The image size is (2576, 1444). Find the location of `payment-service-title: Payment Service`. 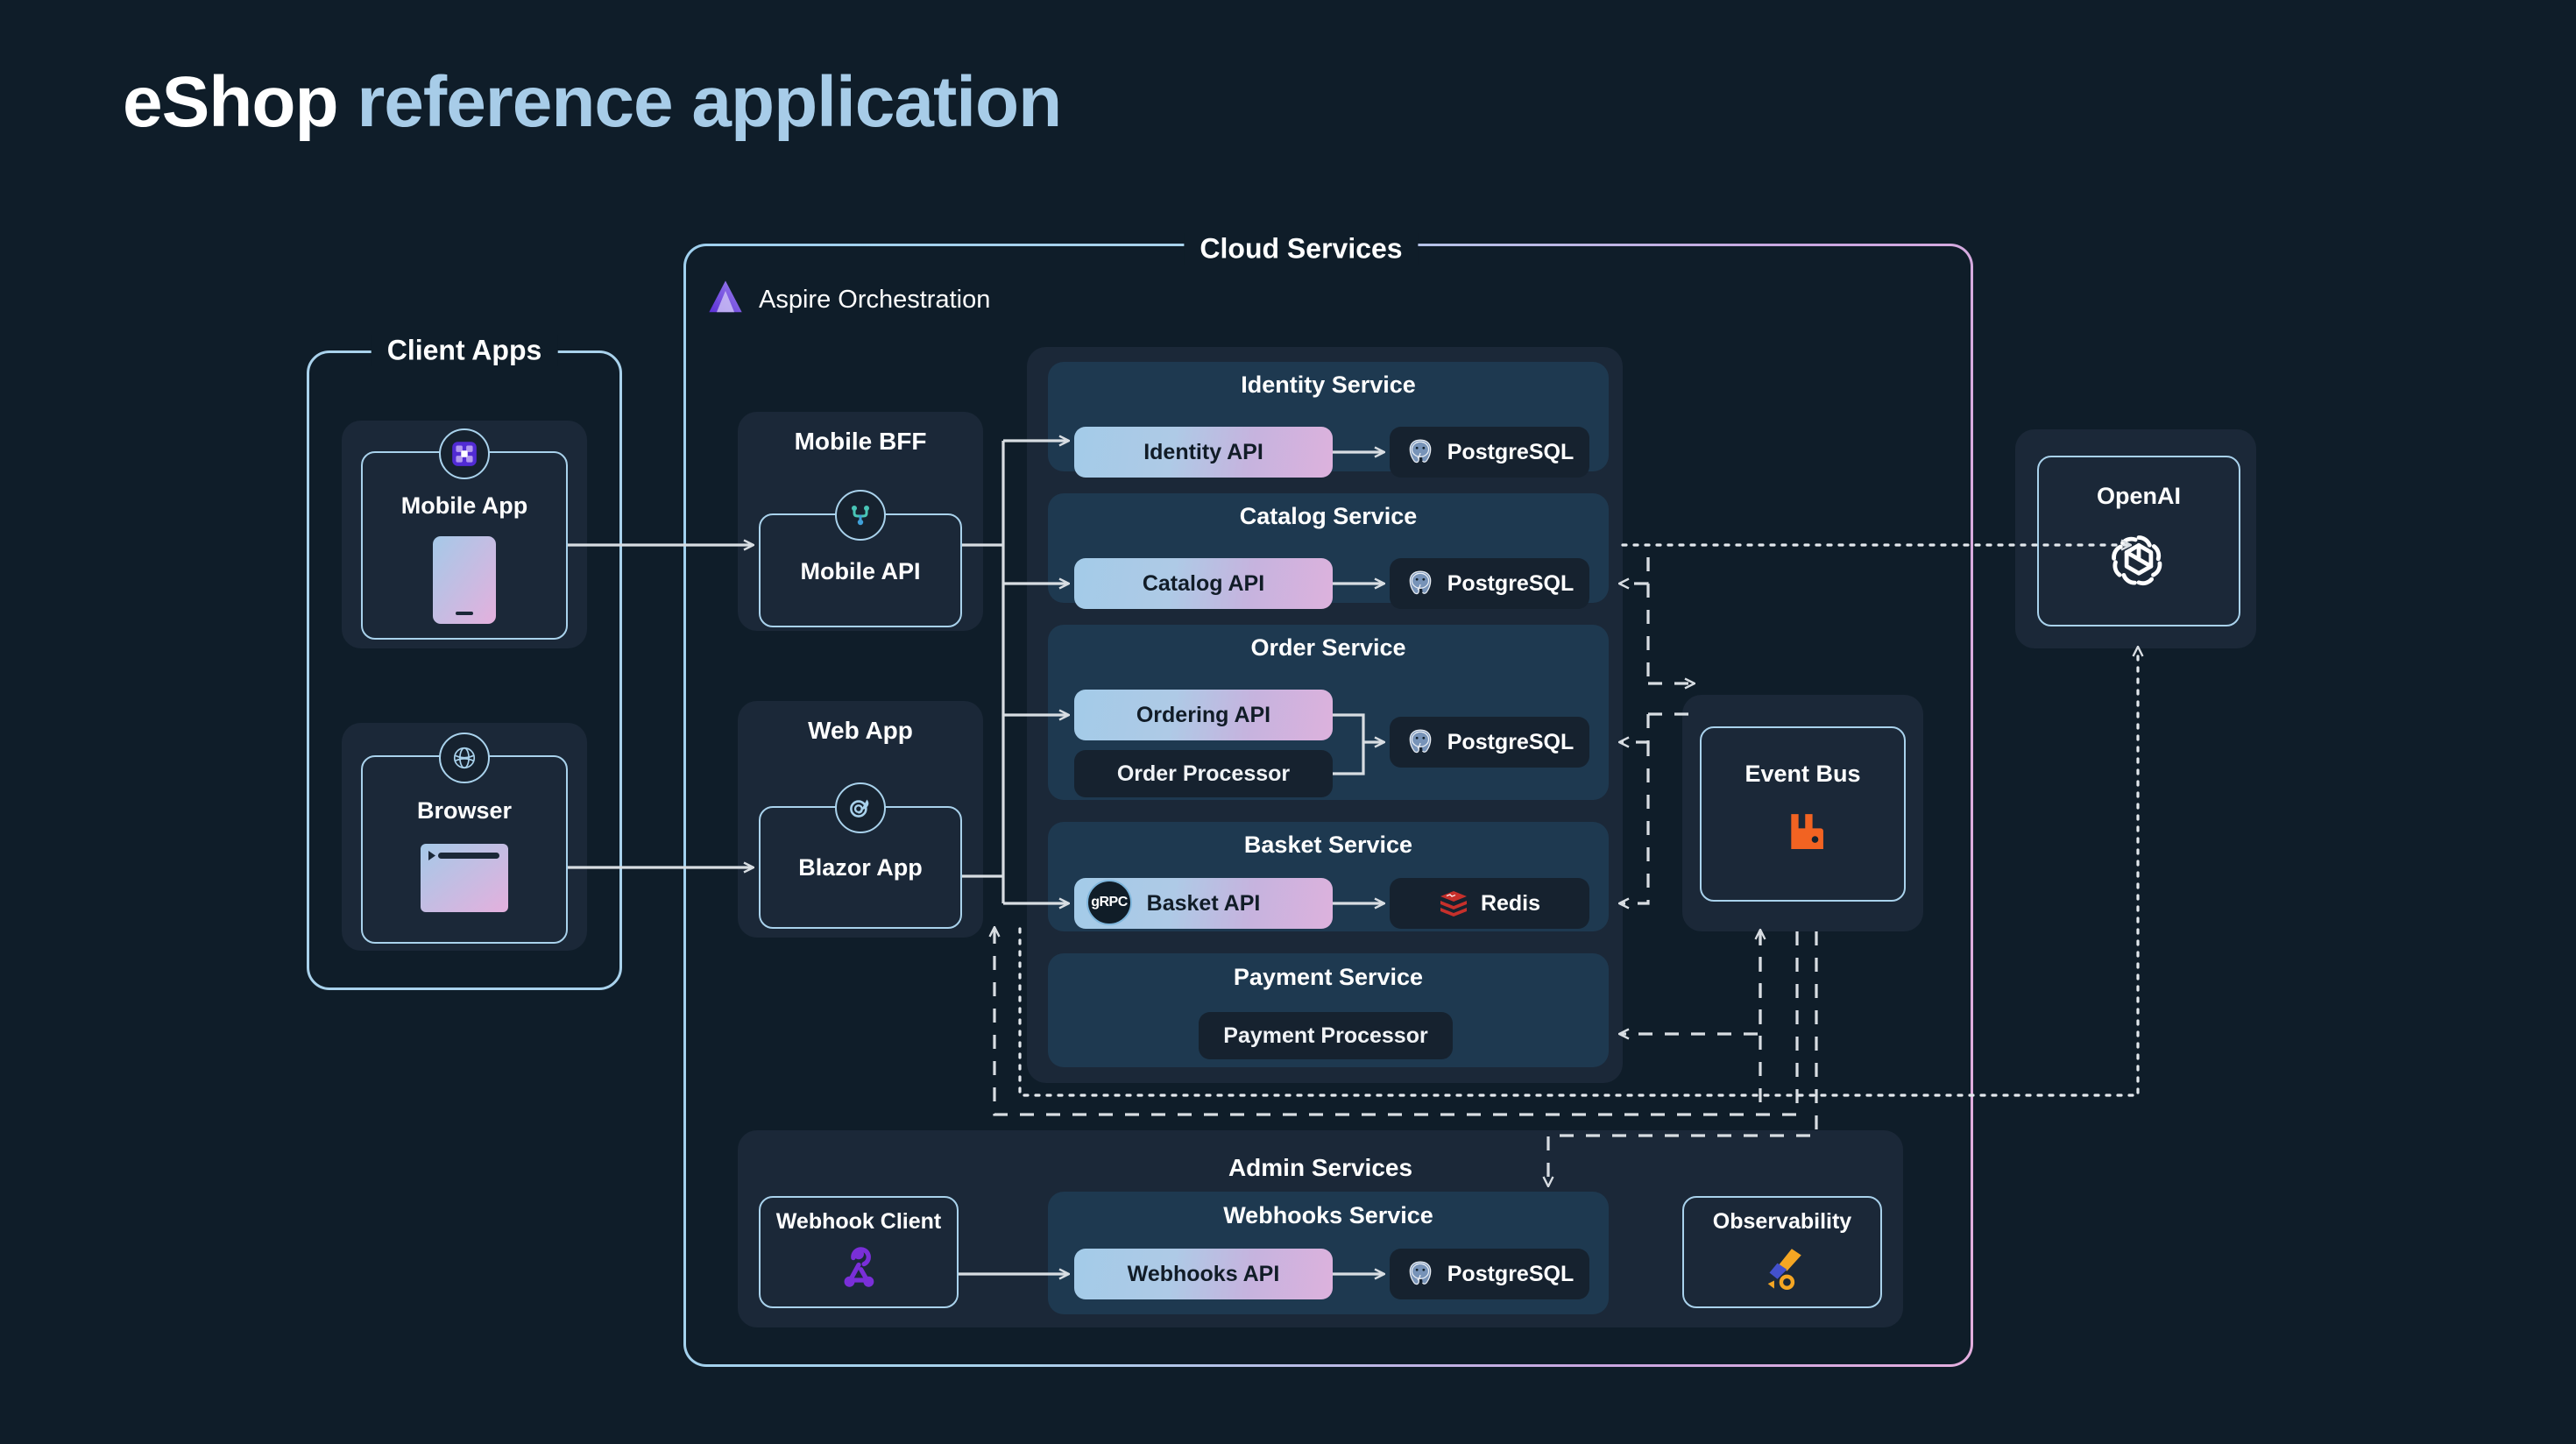

payment-service-title: Payment Service is located at coordinates (1328, 977).